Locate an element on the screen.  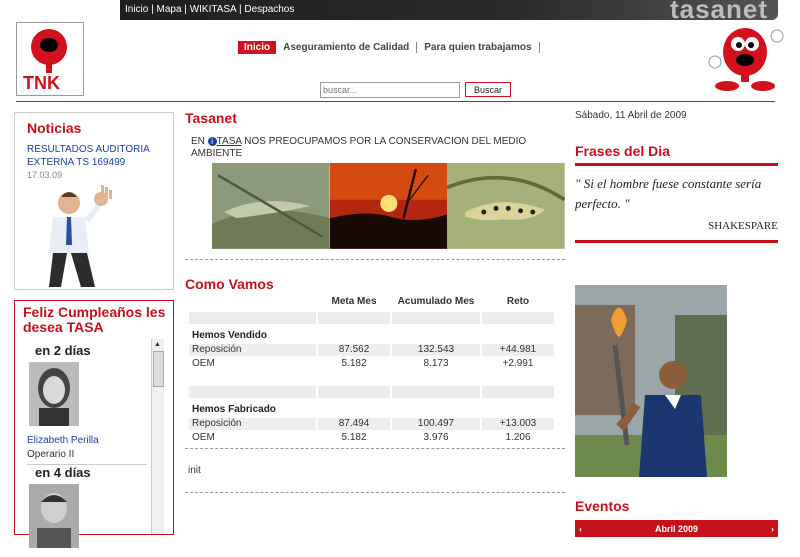
sunset-photo is located at coordinates (388, 206).